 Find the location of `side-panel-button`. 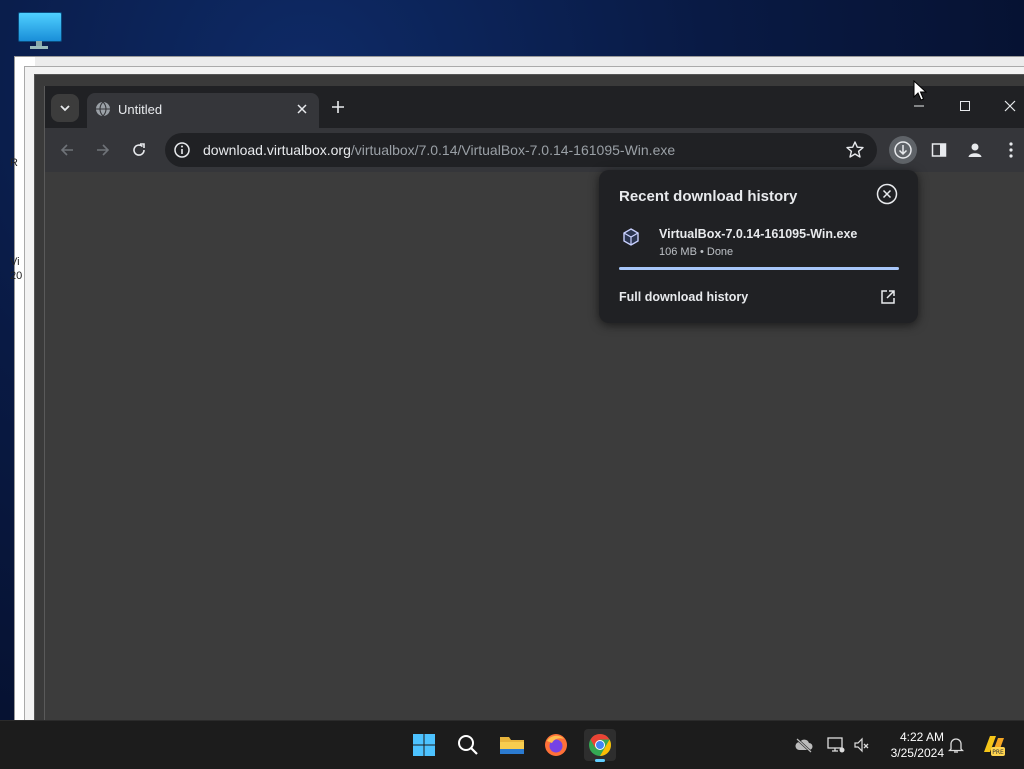

side-panel-button is located at coordinates (939, 150).